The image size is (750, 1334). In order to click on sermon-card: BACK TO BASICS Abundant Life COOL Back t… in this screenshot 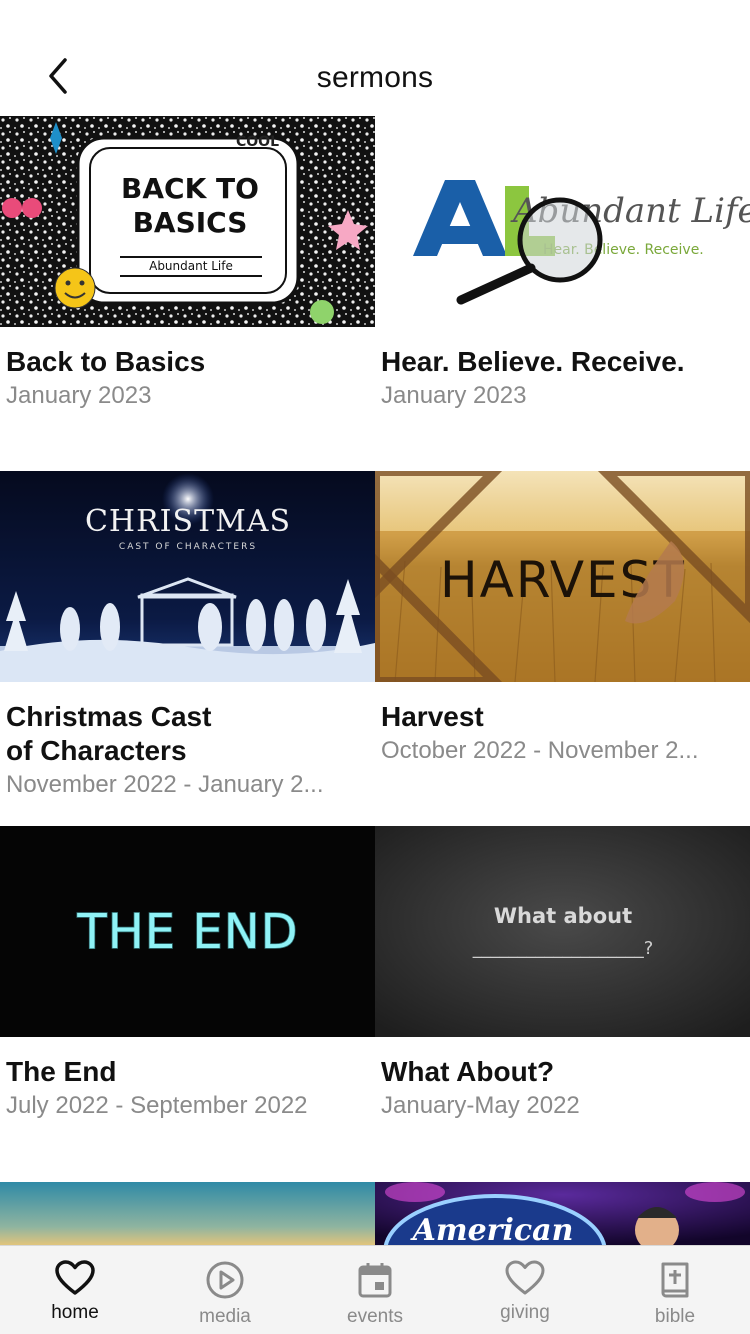, I will do `click(187, 293)`.